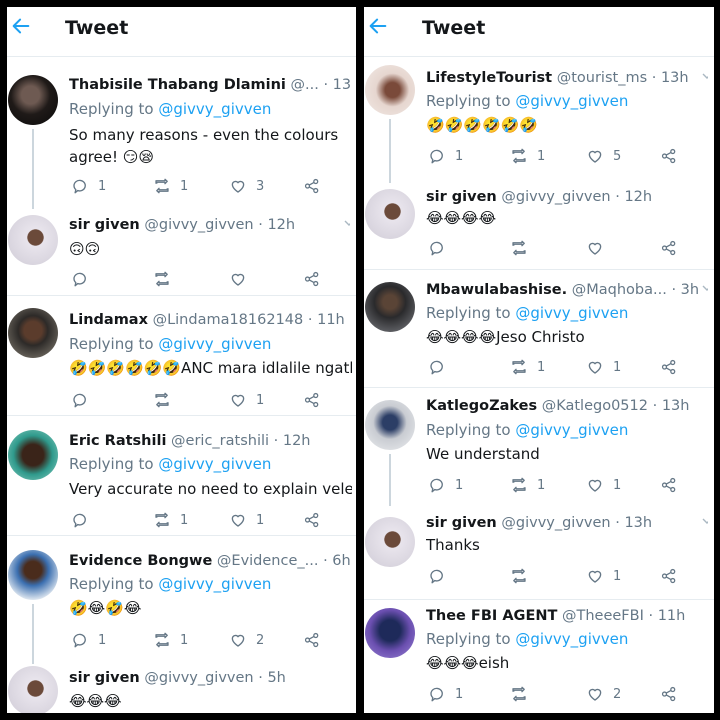 The image size is (720, 720). I want to click on author-name: Thabisile Thabang Dlamini, so click(177, 85).